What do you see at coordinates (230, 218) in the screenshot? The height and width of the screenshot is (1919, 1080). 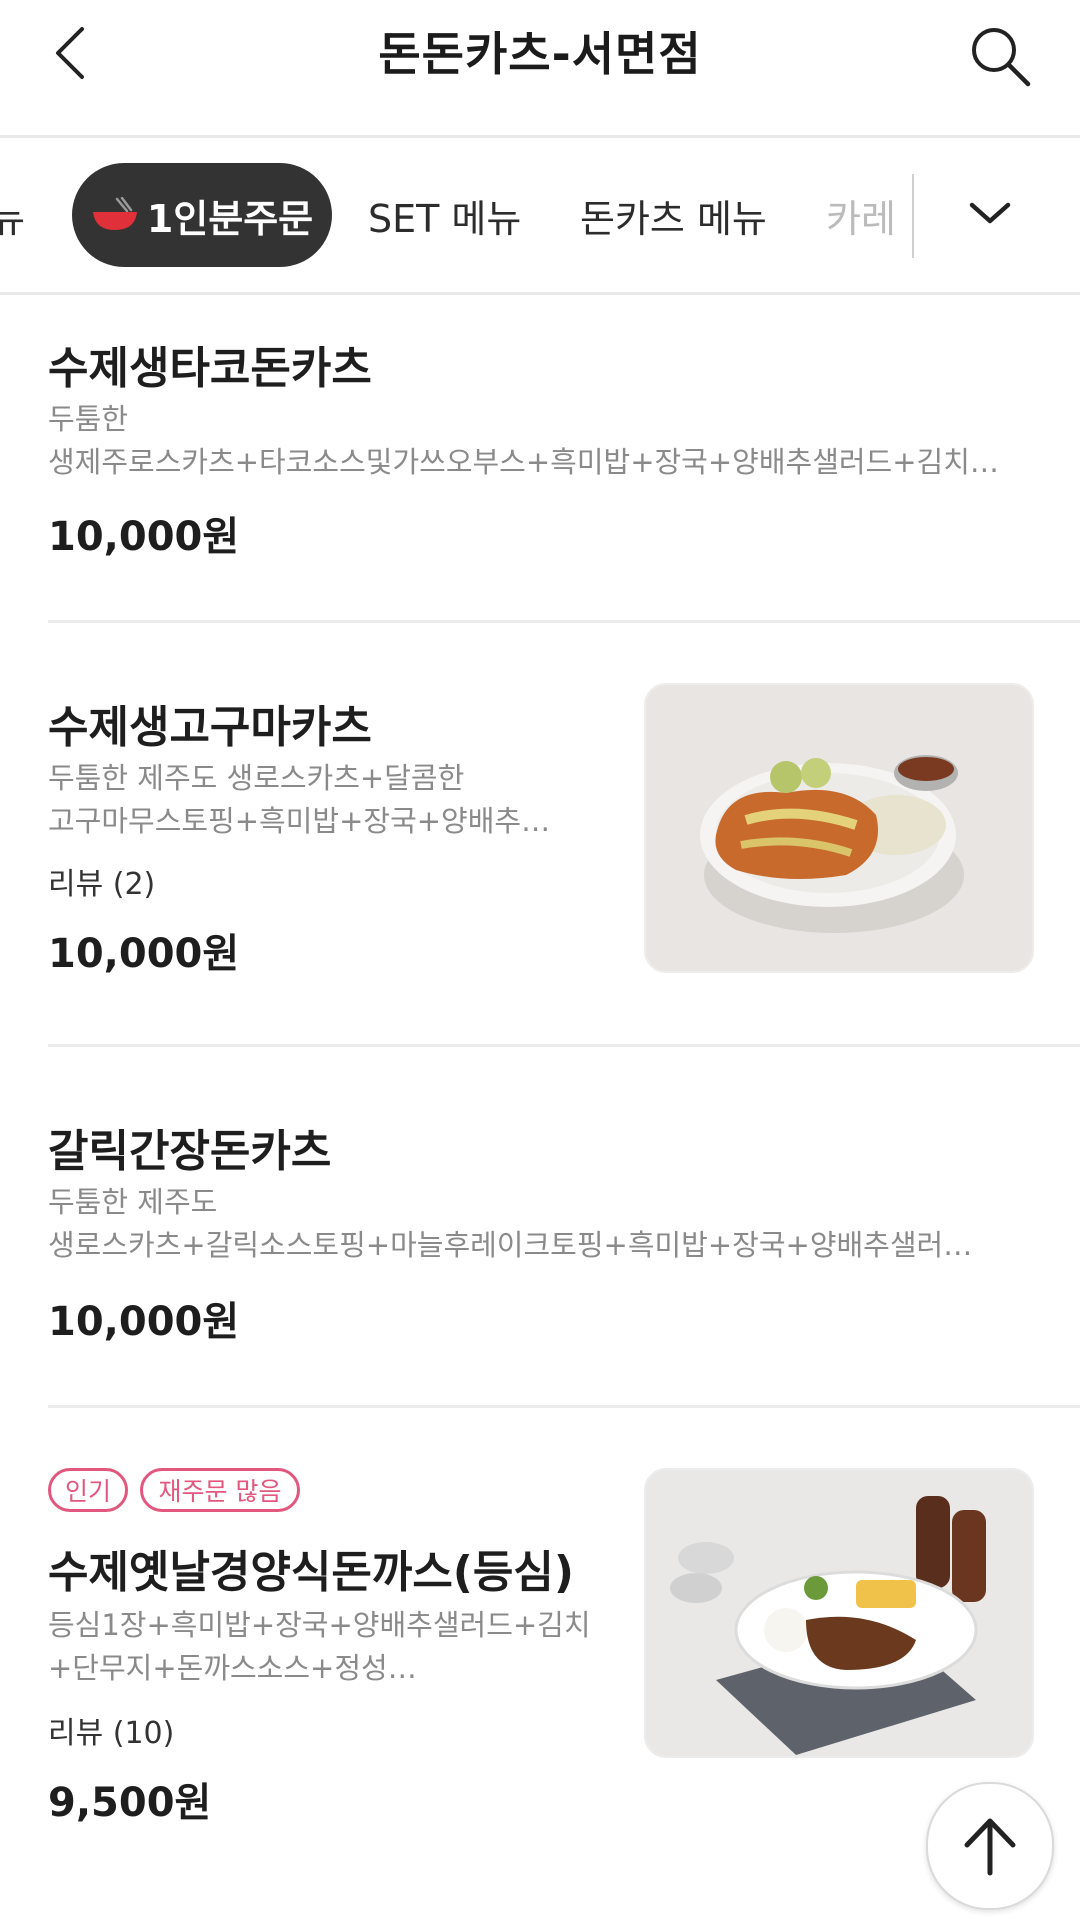 I see `tab-label: 1인분주문` at bounding box center [230, 218].